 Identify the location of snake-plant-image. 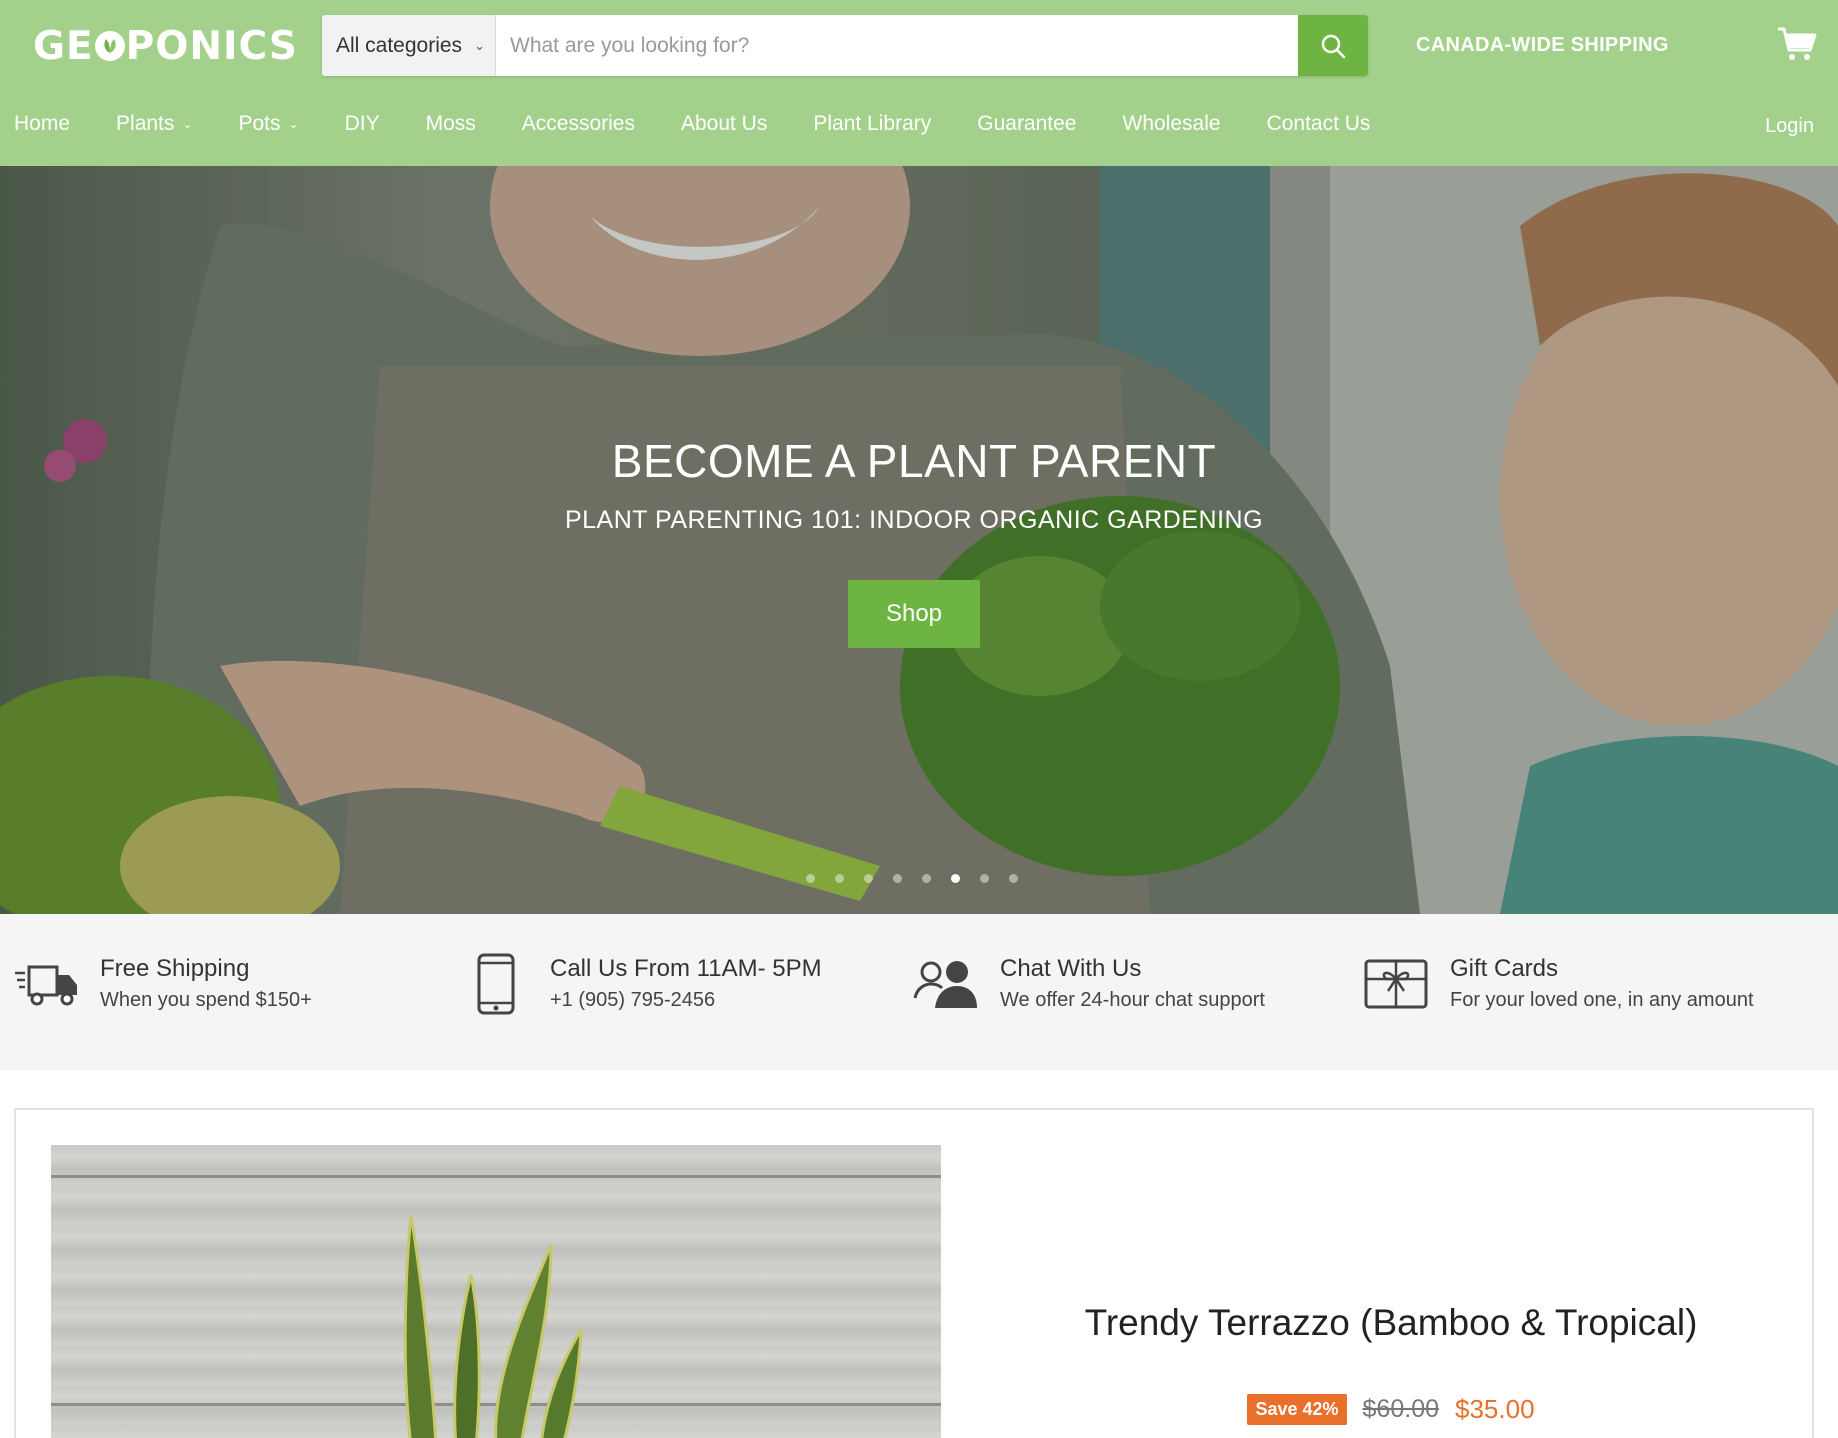
(493, 1326).